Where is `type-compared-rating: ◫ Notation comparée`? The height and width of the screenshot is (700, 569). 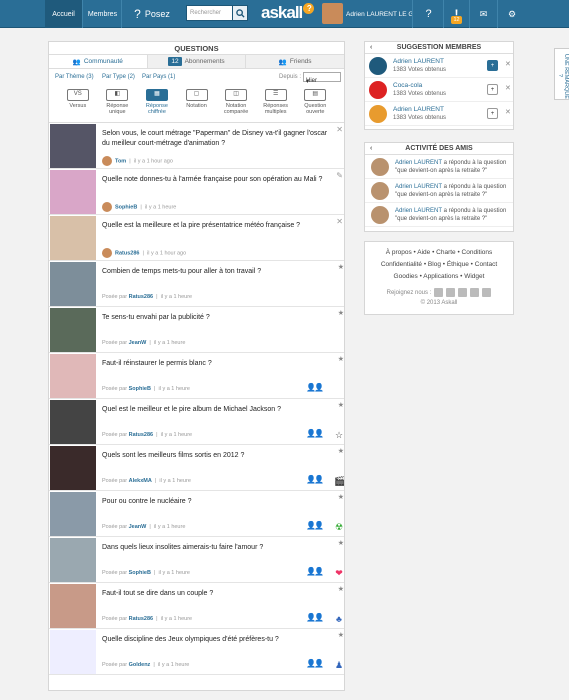 type-compared-rating: ◫ Notation comparée is located at coordinates (236, 103).